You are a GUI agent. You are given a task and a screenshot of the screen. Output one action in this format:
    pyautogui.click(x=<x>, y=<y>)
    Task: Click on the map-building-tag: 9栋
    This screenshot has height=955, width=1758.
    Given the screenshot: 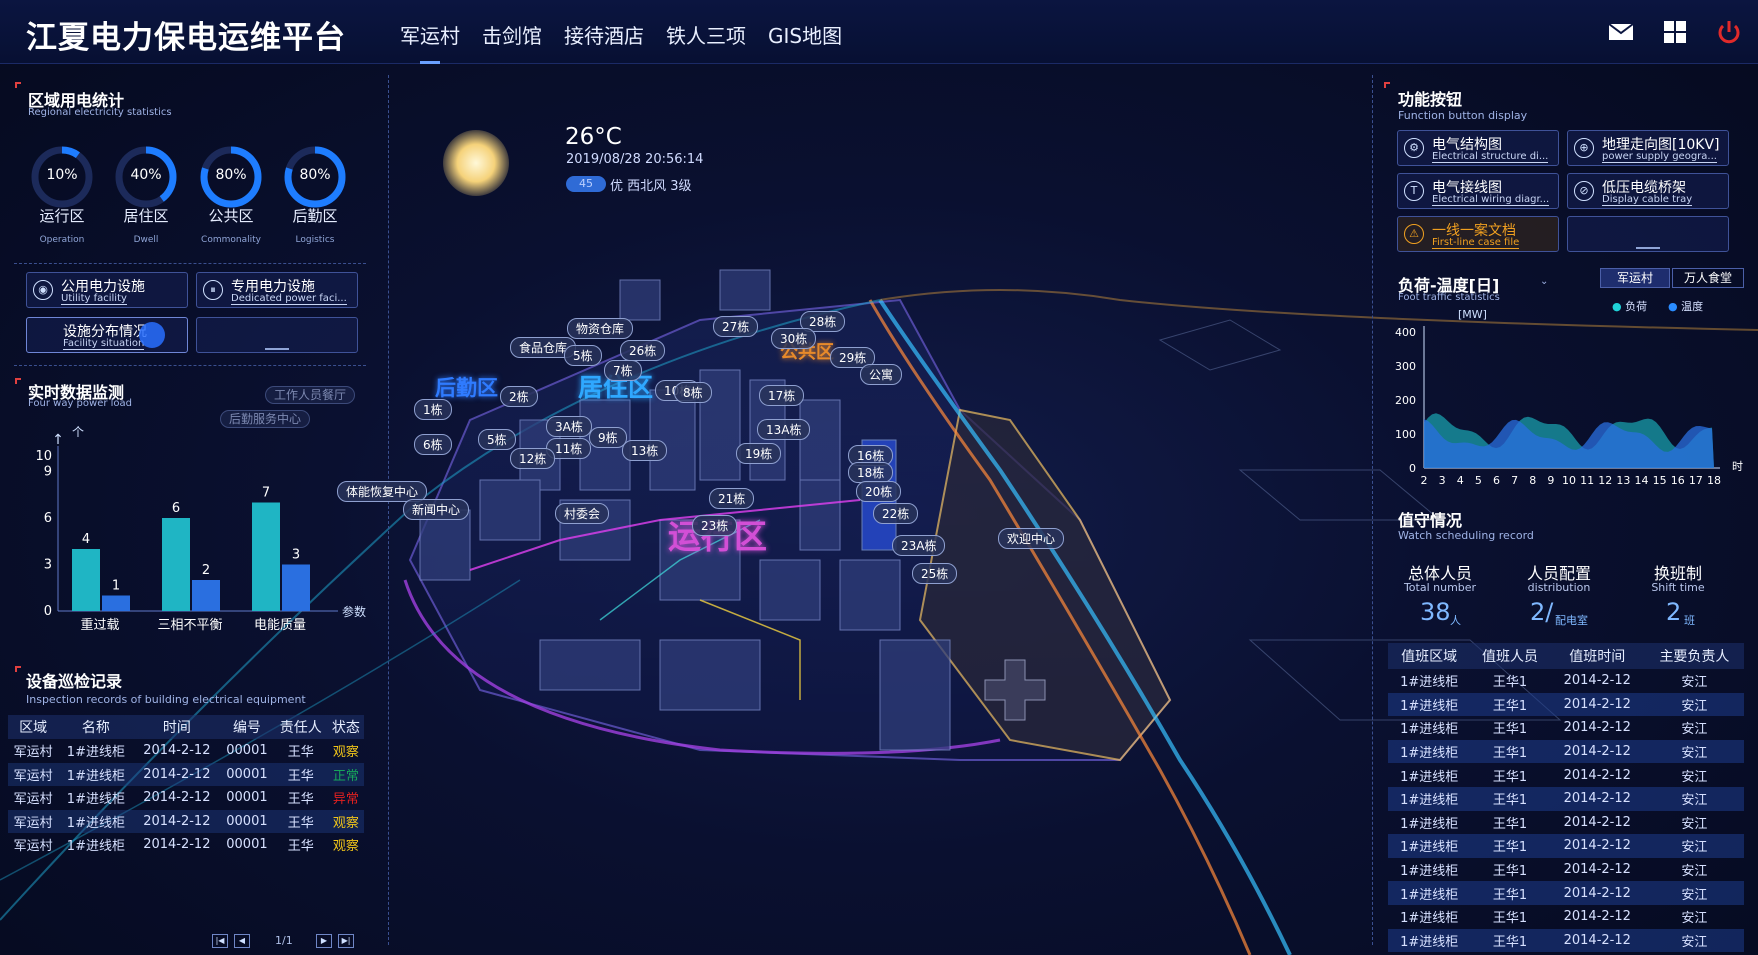 What is the action you would take?
    pyautogui.click(x=608, y=437)
    